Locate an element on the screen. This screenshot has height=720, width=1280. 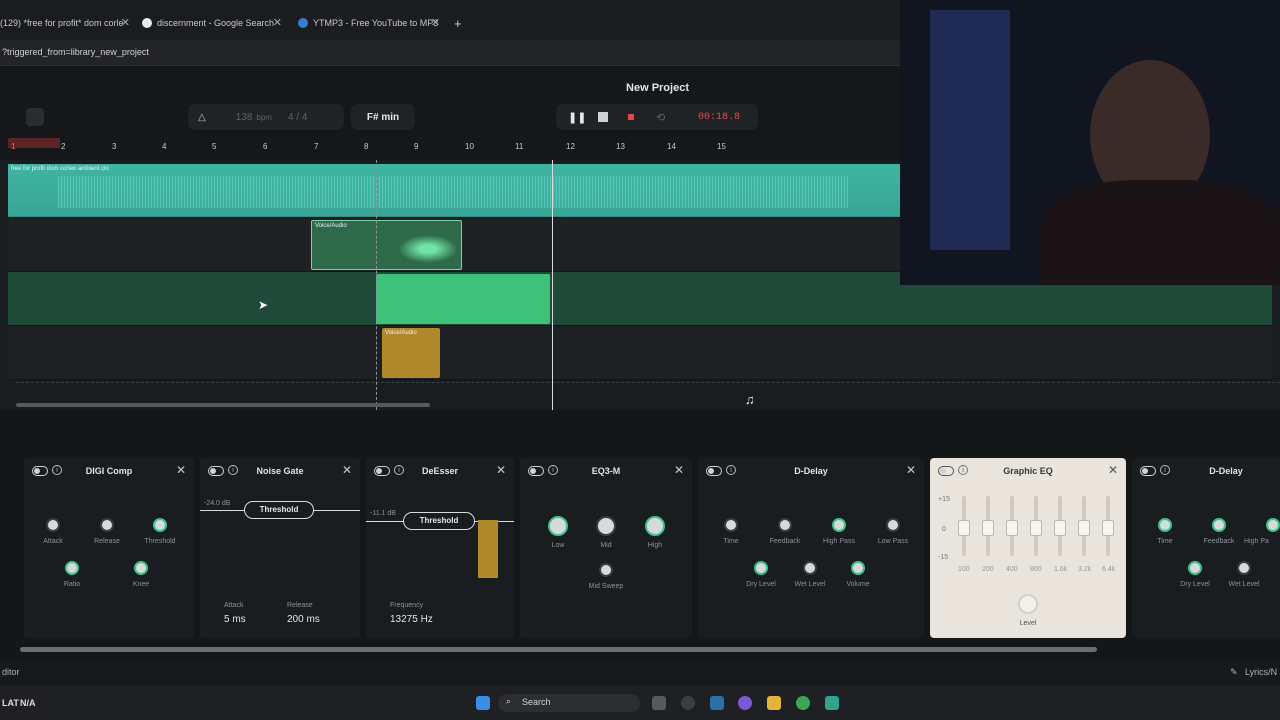
knob-knee is located at coordinates (141, 568).